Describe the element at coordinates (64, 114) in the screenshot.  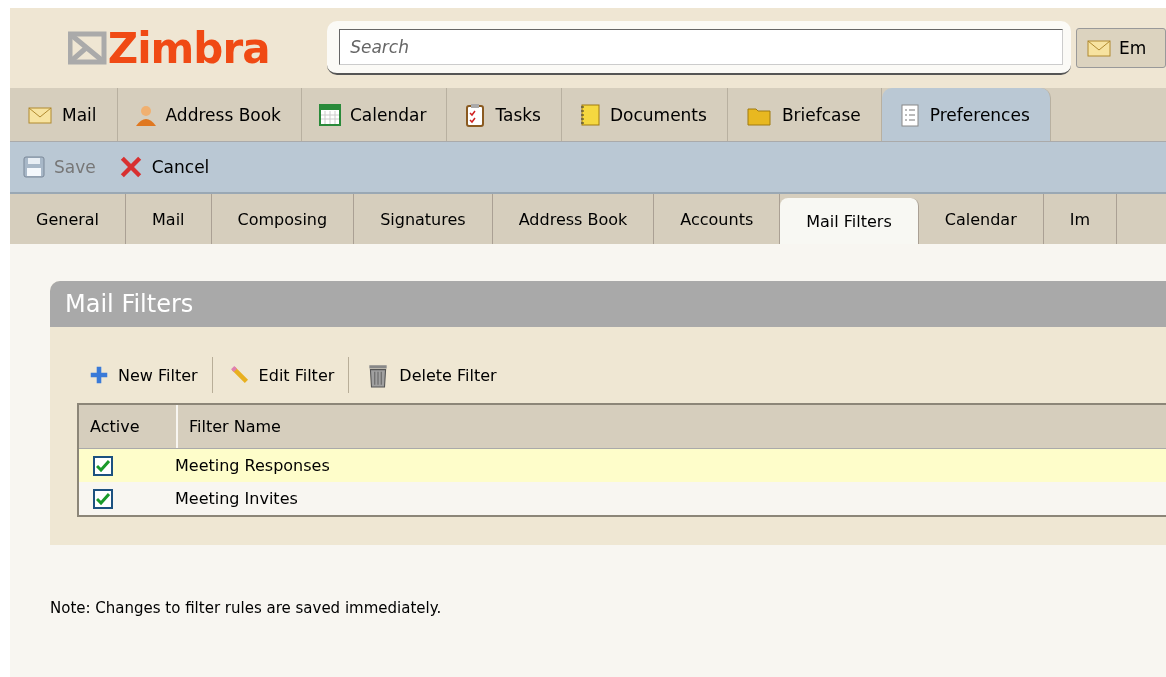
I see `app-tab: Mail` at that location.